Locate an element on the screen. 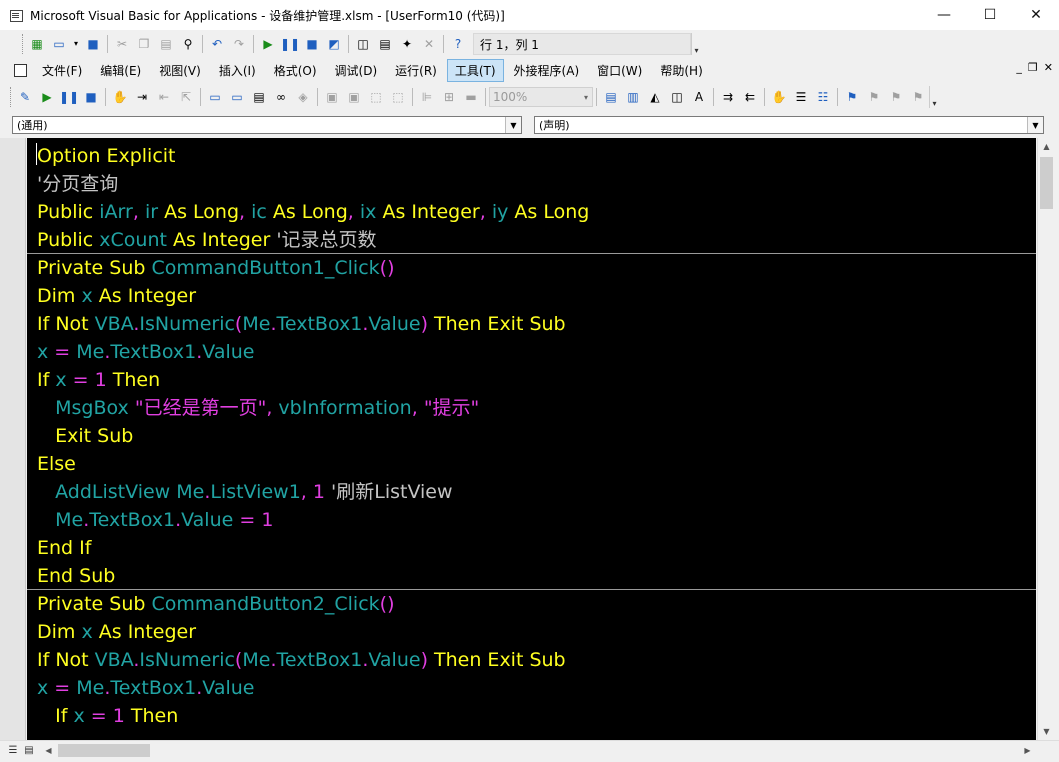 This screenshot has width=1059, height=762. object-combo: (通用) ▼ is located at coordinates (267, 125).